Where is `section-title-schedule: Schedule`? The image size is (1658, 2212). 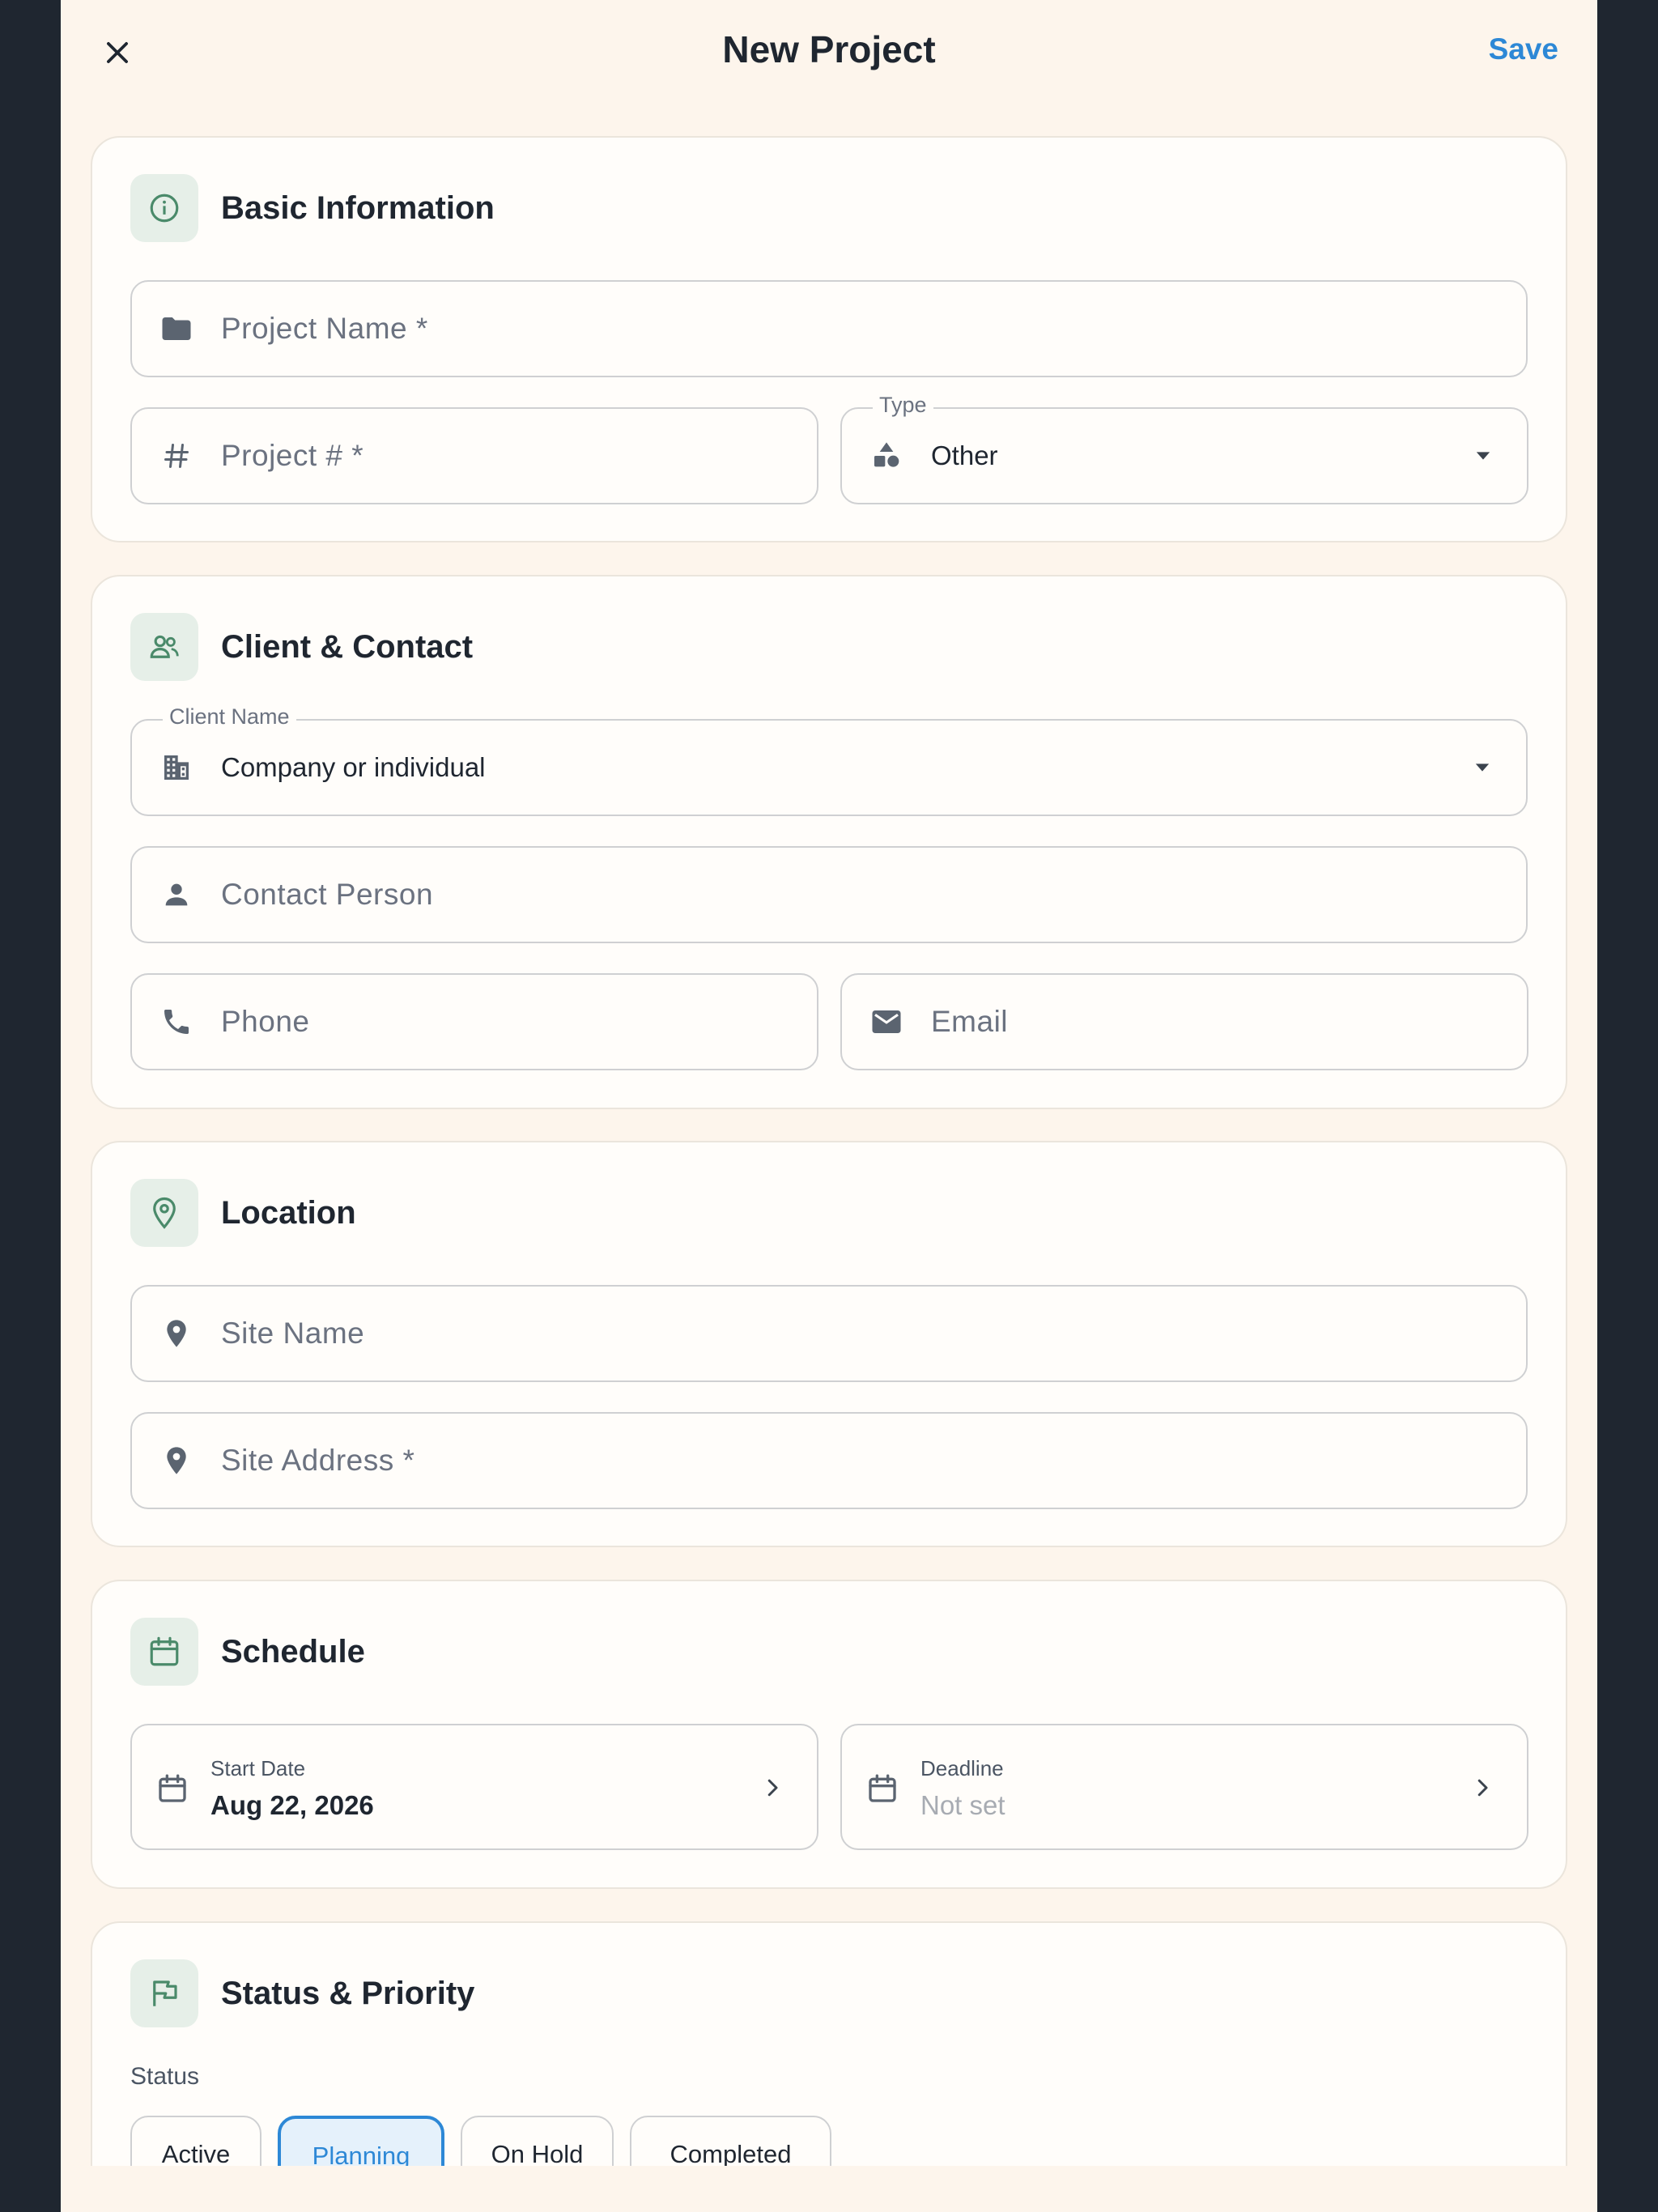
section-title-schedule: Schedule is located at coordinates (293, 1652).